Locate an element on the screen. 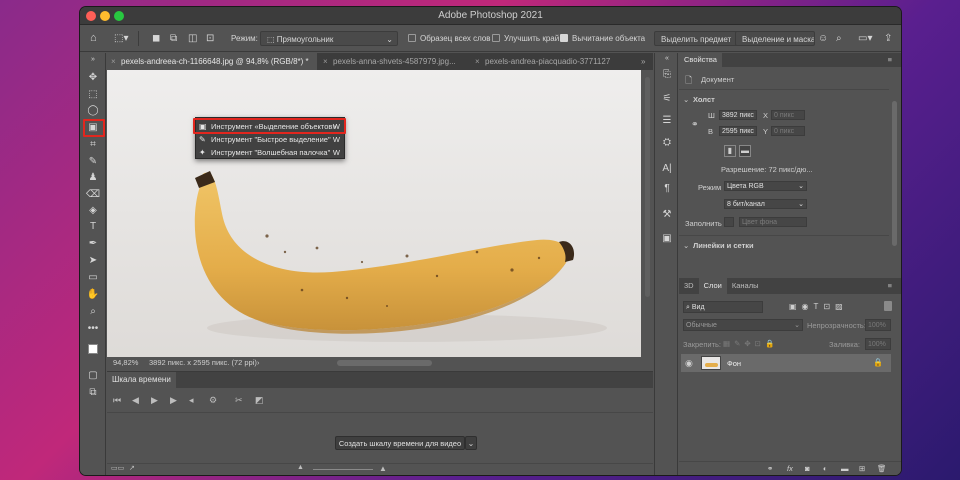  render-icon: ↗ is located at coordinates (132, 468).